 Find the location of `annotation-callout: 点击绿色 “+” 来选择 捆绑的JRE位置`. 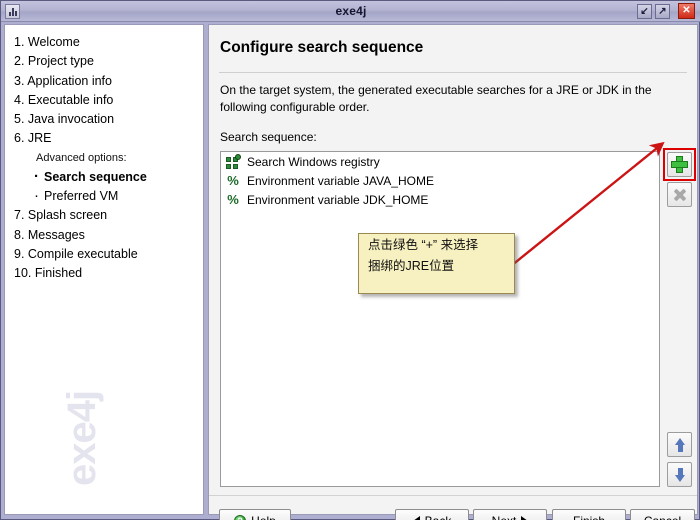

annotation-callout: 点击绿色 “+” 来选择 捆绑的JRE位置 is located at coordinates (436, 263).